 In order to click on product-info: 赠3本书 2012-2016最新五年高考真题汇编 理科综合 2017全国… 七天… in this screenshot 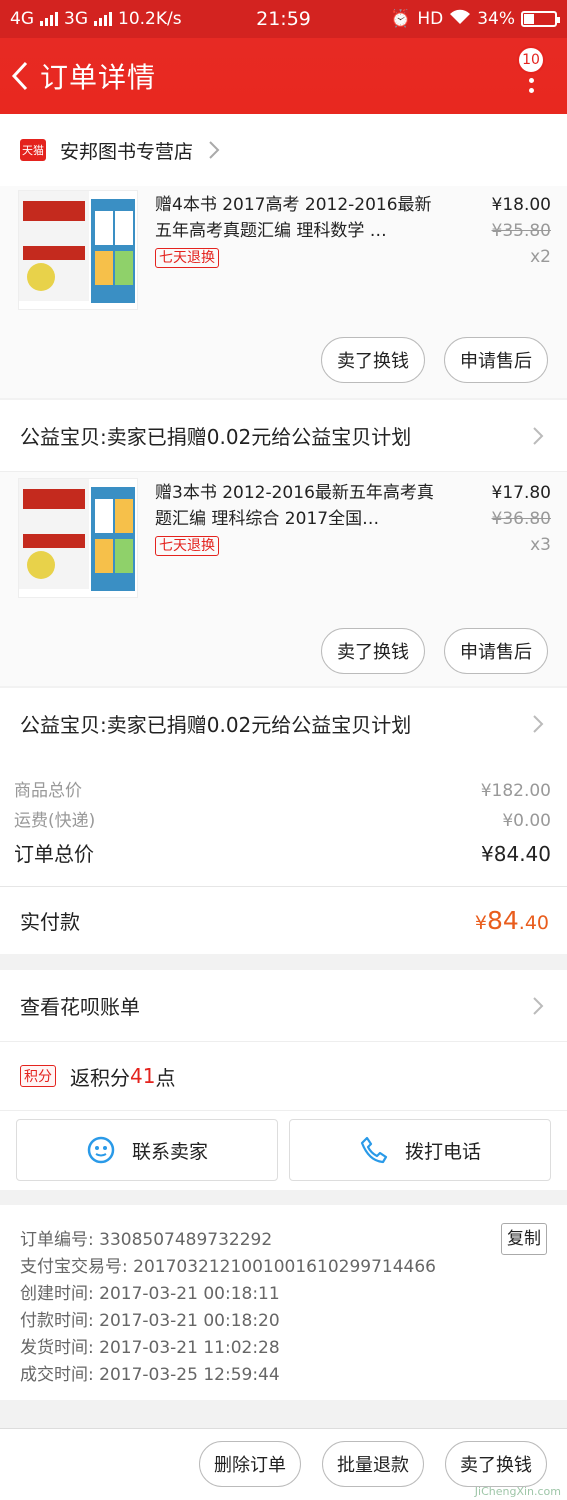, I will do `click(297, 519)`.